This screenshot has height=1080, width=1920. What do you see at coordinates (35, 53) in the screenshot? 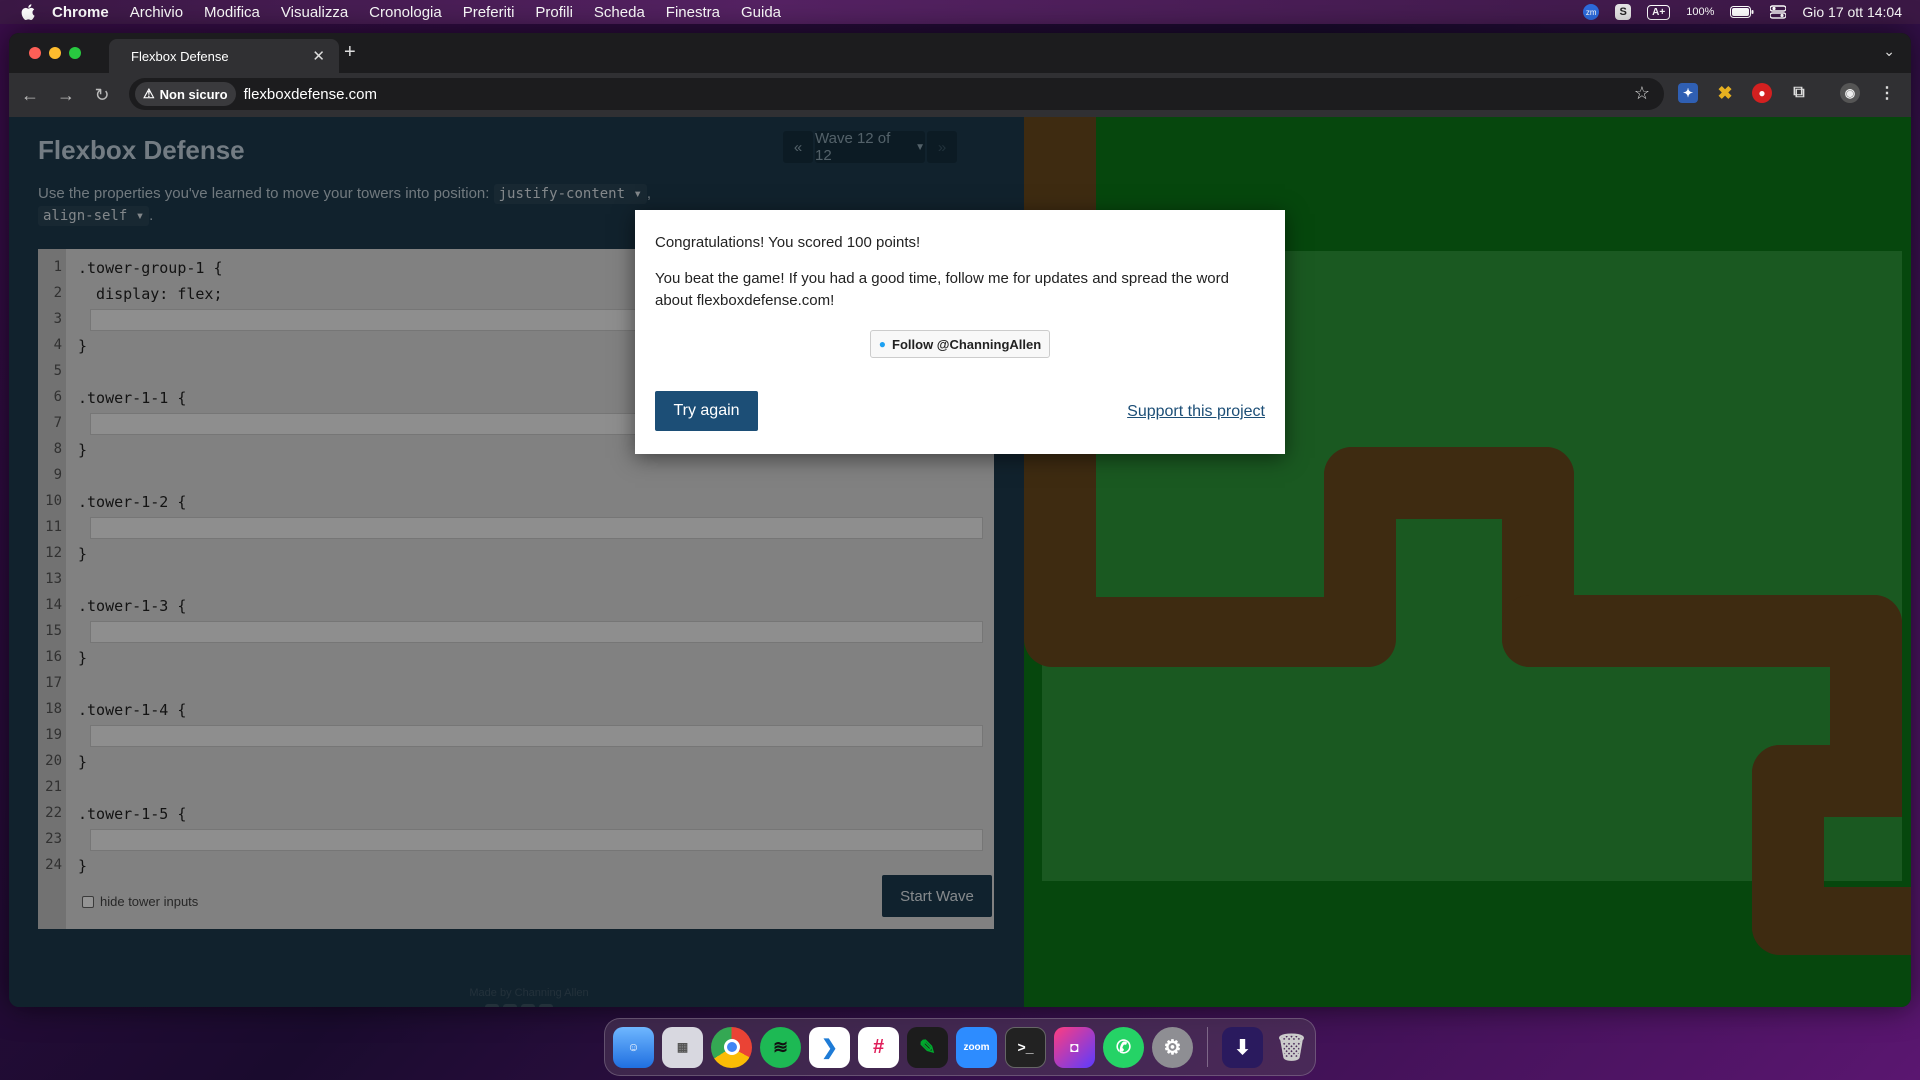
I see `close-window-button` at bounding box center [35, 53].